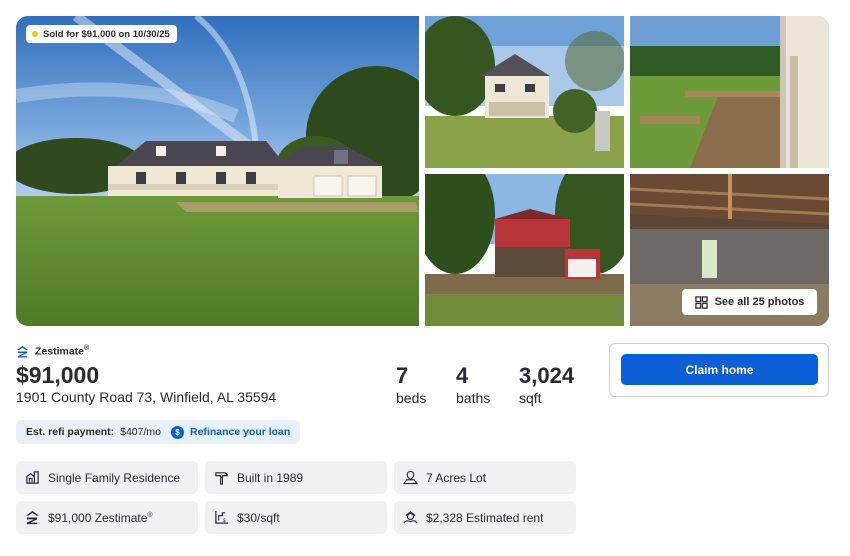  Describe the element at coordinates (701, 302) in the screenshot. I see `grid-icon` at that location.